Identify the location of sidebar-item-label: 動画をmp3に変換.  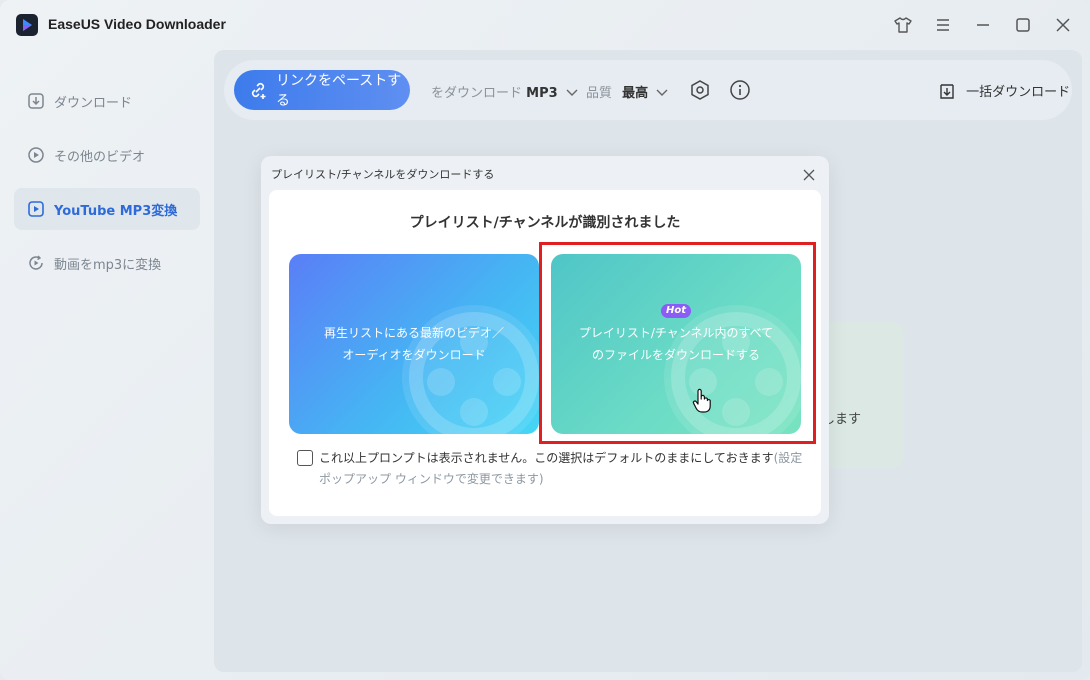
(108, 265).